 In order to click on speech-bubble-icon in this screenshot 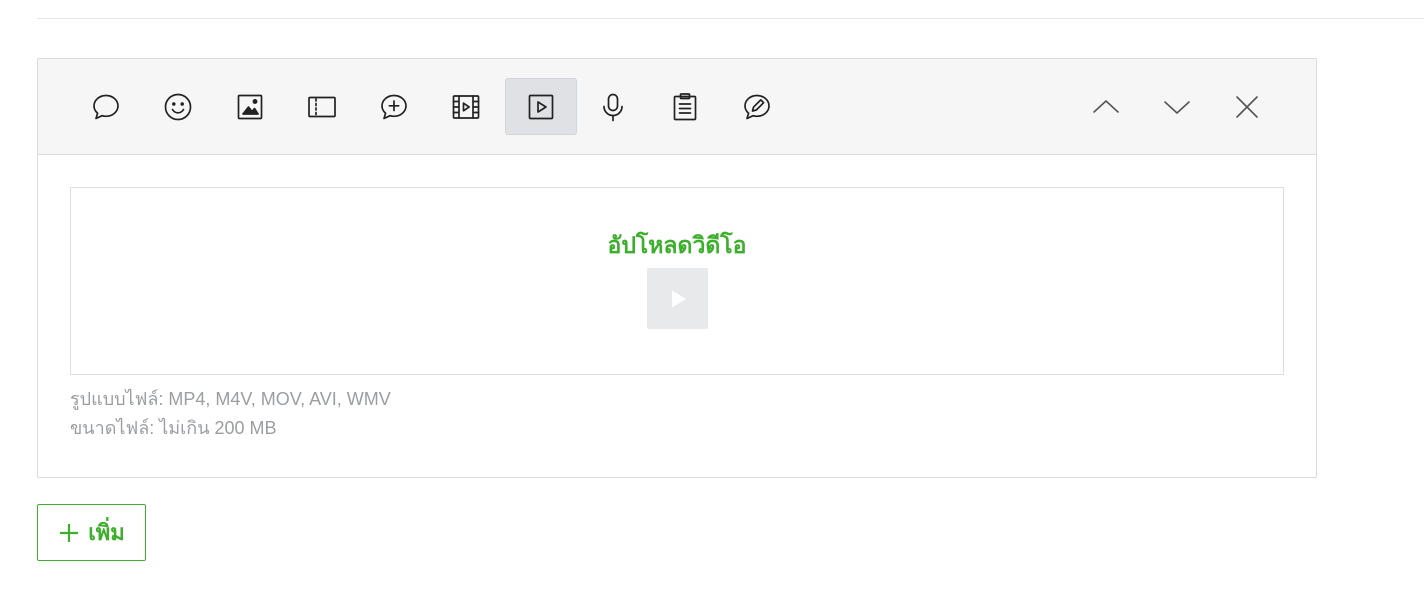, I will do `click(106, 106)`.